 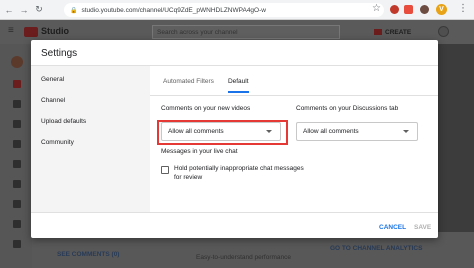 I want to click on hold-messages-checkbox, so click(x=165, y=170).